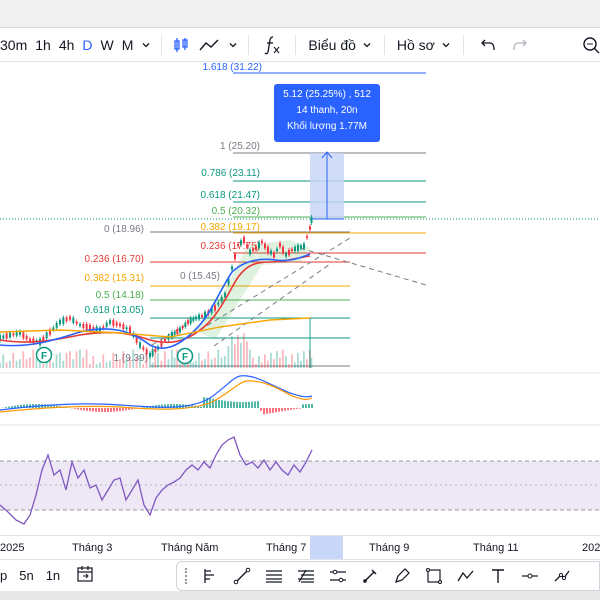 The width and height of the screenshot is (600, 600). Describe the element at coordinates (242, 576) in the screenshot. I see `trend-line-icon` at that location.